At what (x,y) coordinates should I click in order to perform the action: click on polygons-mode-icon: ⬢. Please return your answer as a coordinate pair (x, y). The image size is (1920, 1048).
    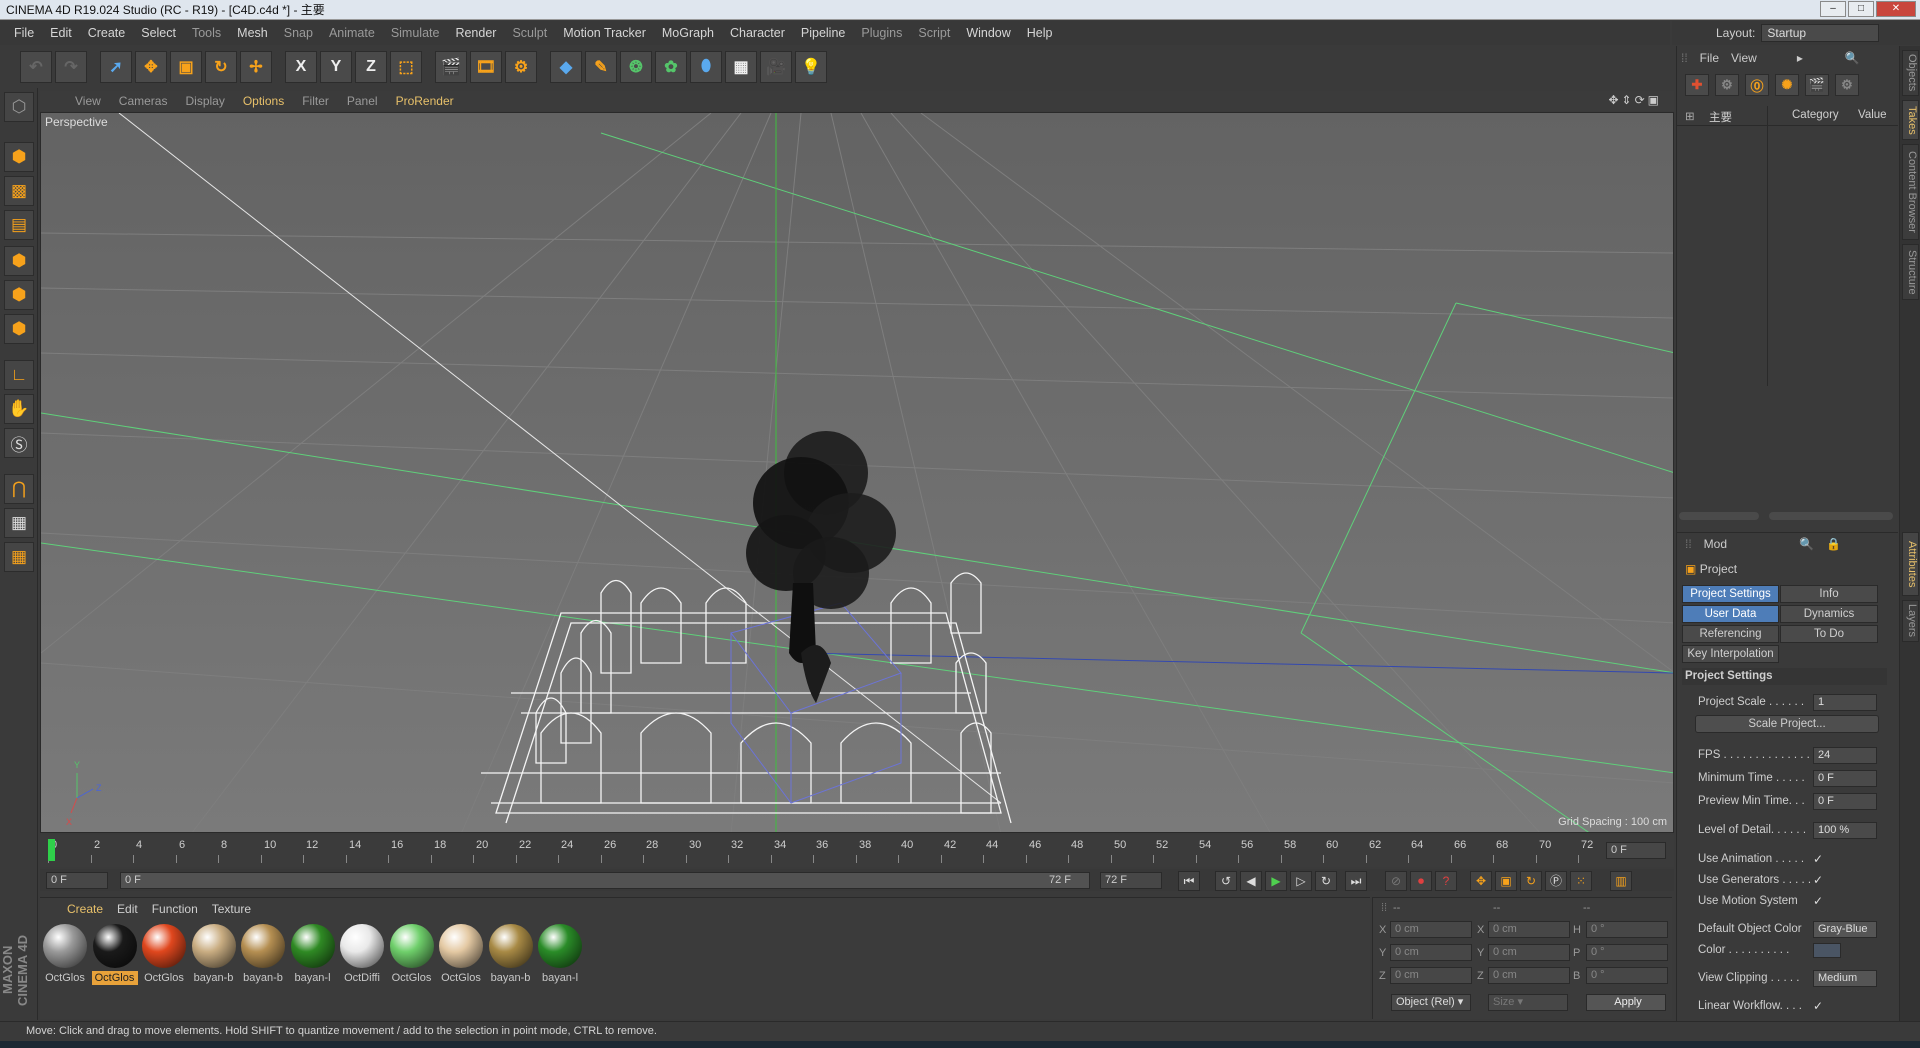
    Looking at the image, I should click on (19, 329).